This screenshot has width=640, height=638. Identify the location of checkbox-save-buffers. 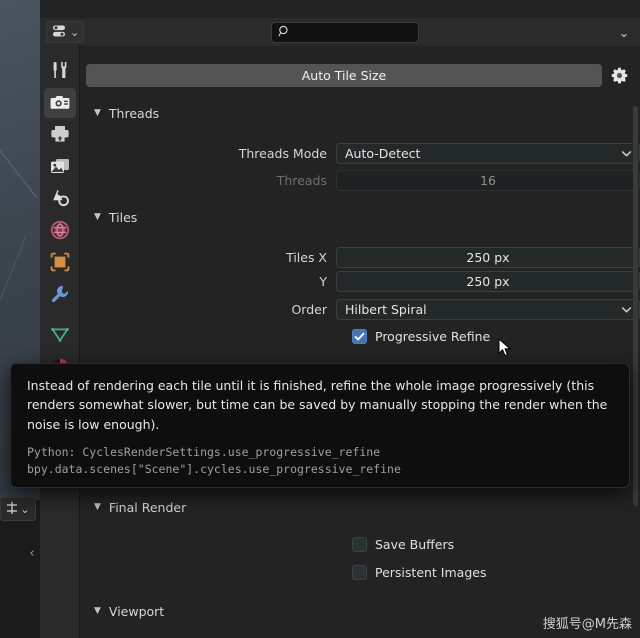
(359, 544).